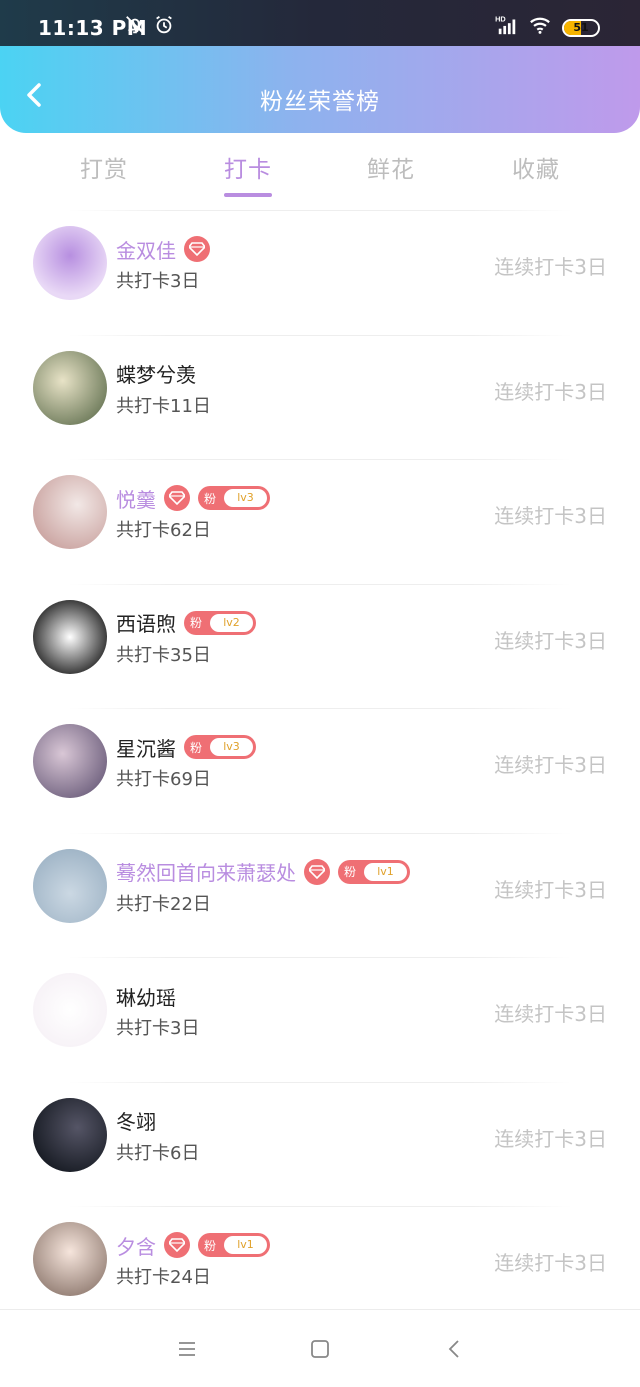 The width and height of the screenshot is (640, 1387). I want to click on name-line: 西语煦 粉 lv2, so click(186, 623).